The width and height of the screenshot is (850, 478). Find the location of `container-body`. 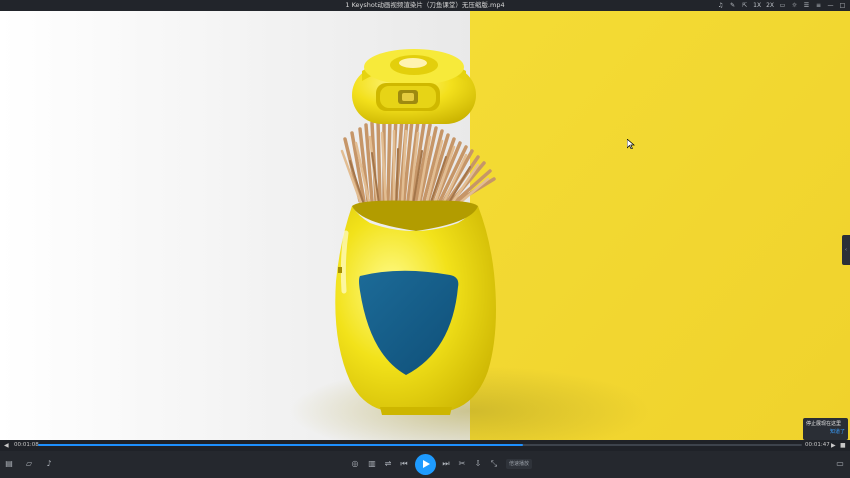

container-body is located at coordinates (415, 307).